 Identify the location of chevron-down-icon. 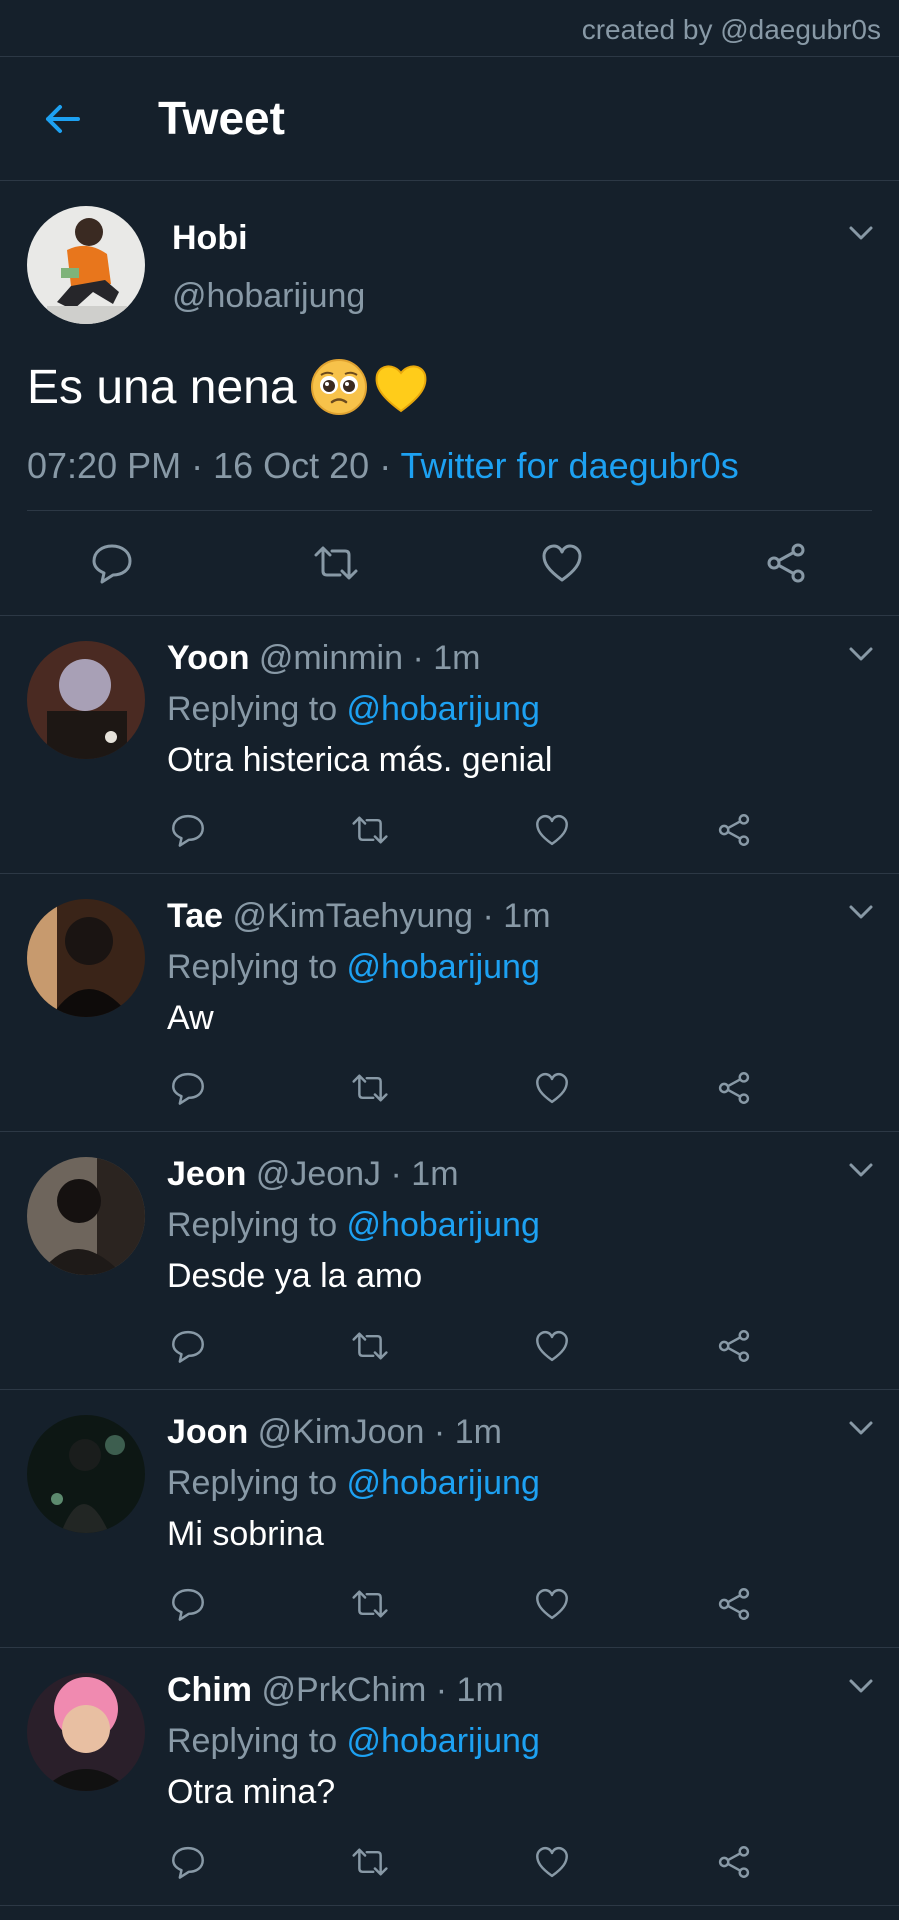
(861, 654).